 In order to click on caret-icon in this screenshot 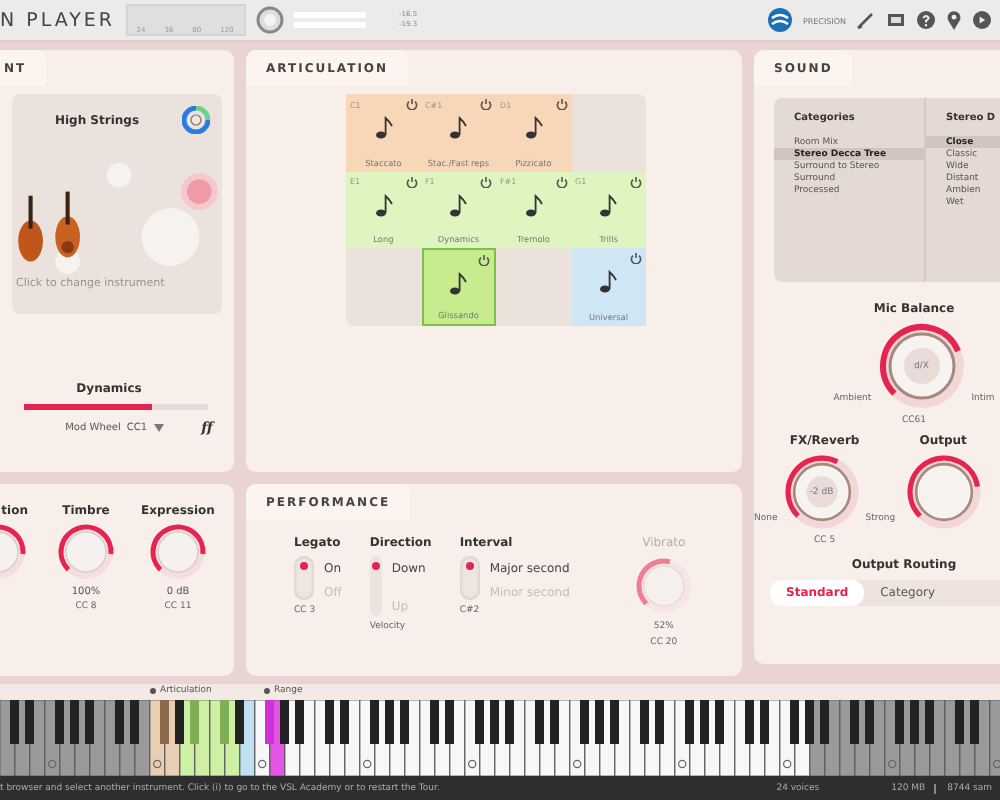, I will do `click(158, 427)`.